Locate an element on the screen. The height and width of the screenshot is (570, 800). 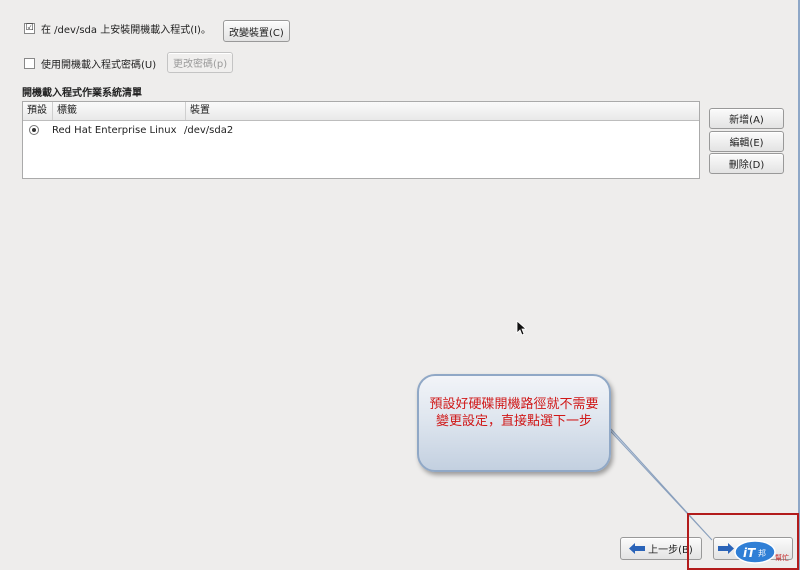
install-bootloader-row: ☑ 在 /dev/sda 上安裝開機載入程式(I)。 is located at coordinates (117, 28).